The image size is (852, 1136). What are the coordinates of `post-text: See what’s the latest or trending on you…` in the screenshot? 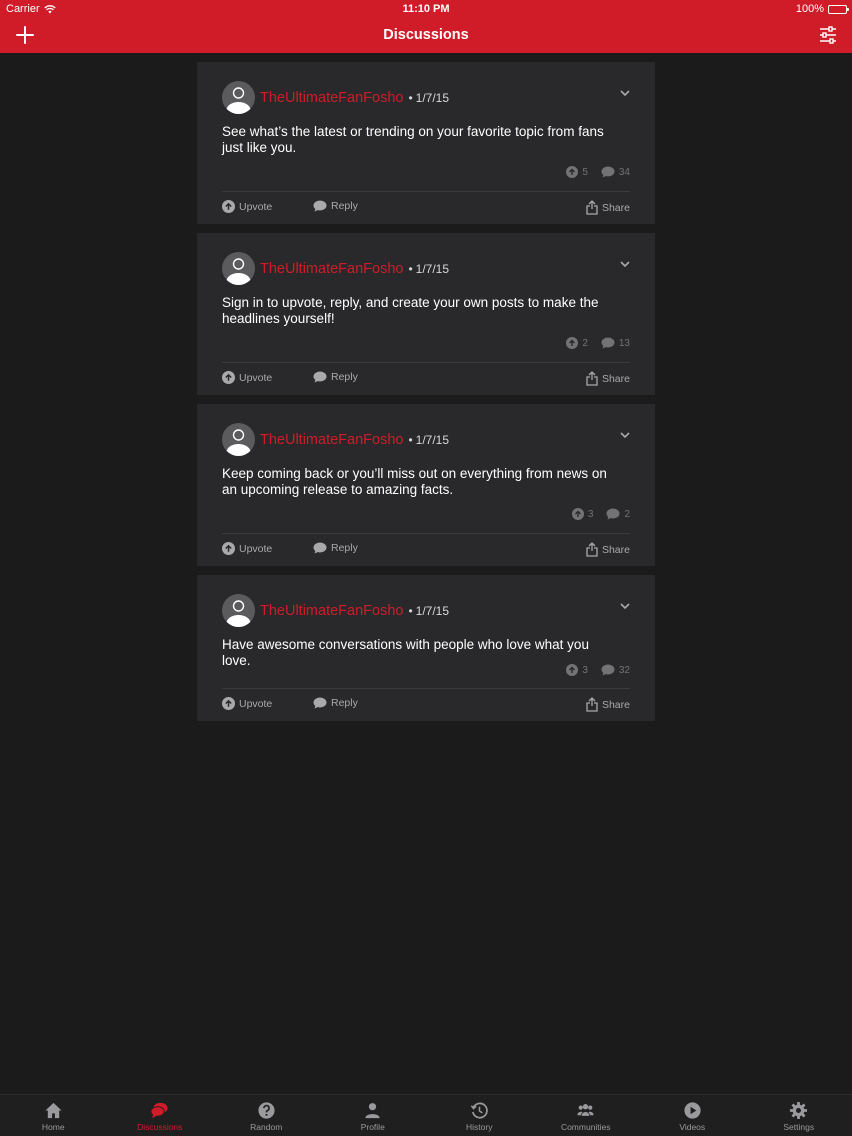 It's located at (413, 139).